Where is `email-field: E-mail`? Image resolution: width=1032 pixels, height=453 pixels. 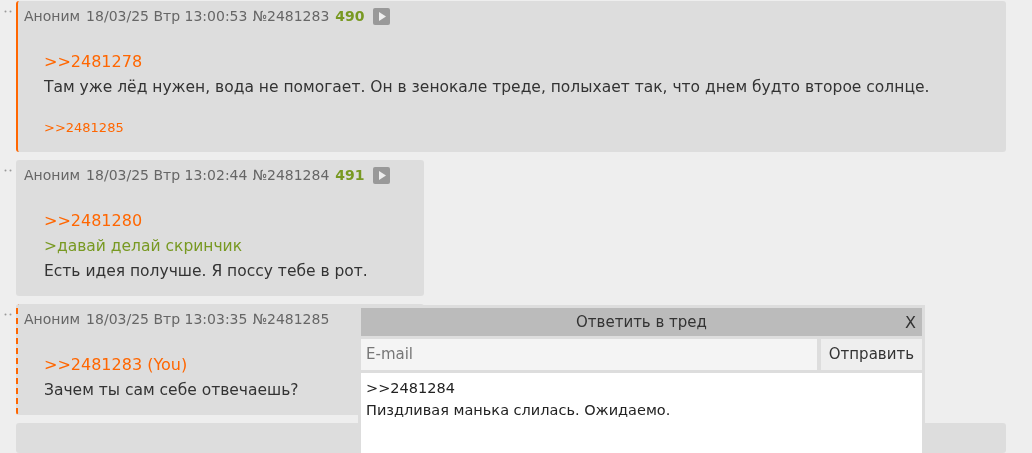
email-field: E-mail is located at coordinates (589, 354).